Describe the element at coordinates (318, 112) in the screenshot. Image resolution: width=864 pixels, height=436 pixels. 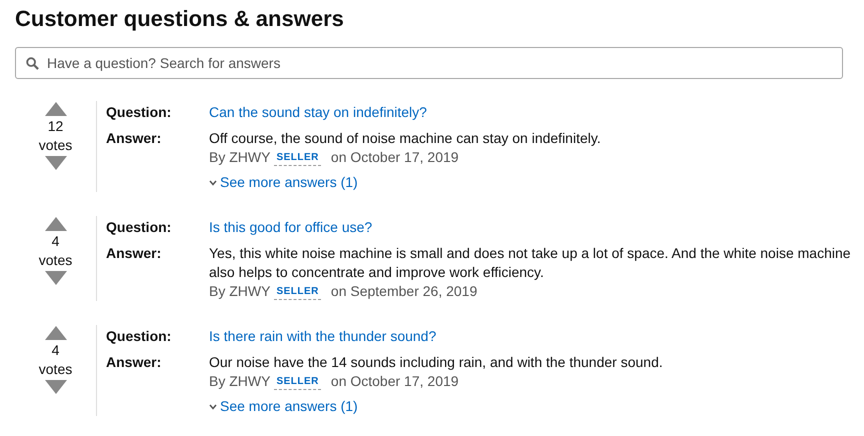
I see `question-link: Can the sound stay on indefinitely?` at that location.